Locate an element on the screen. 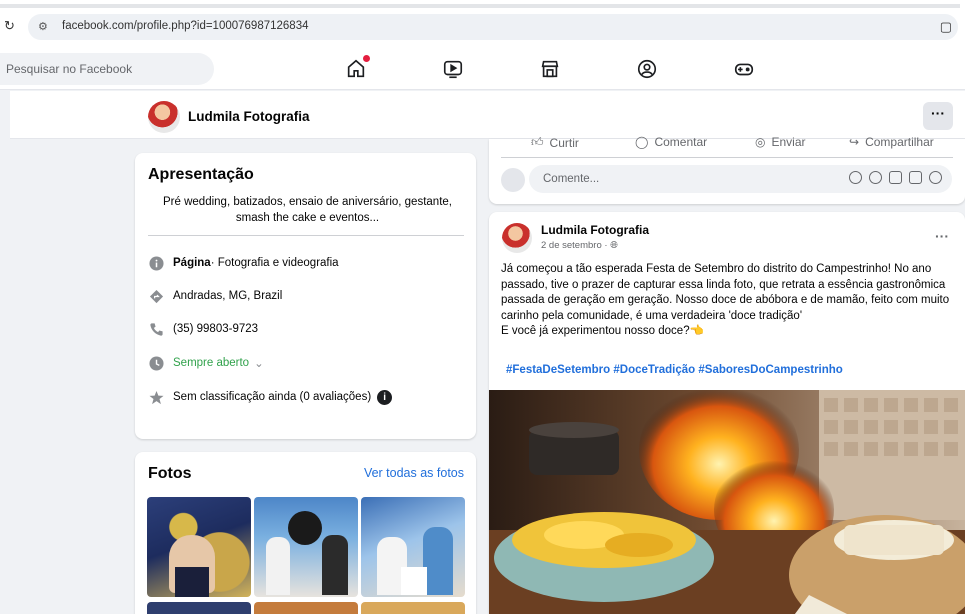 The height and width of the screenshot is (614, 965). page-category: · Fotografia e videografia is located at coordinates (274, 263).